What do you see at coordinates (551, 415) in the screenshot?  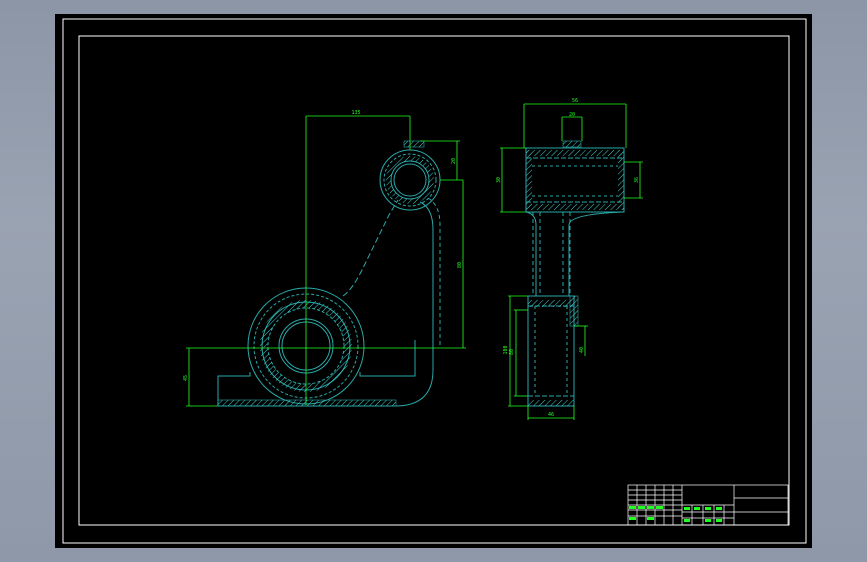 I see `dim-side-bottom-width: 46` at bounding box center [551, 415].